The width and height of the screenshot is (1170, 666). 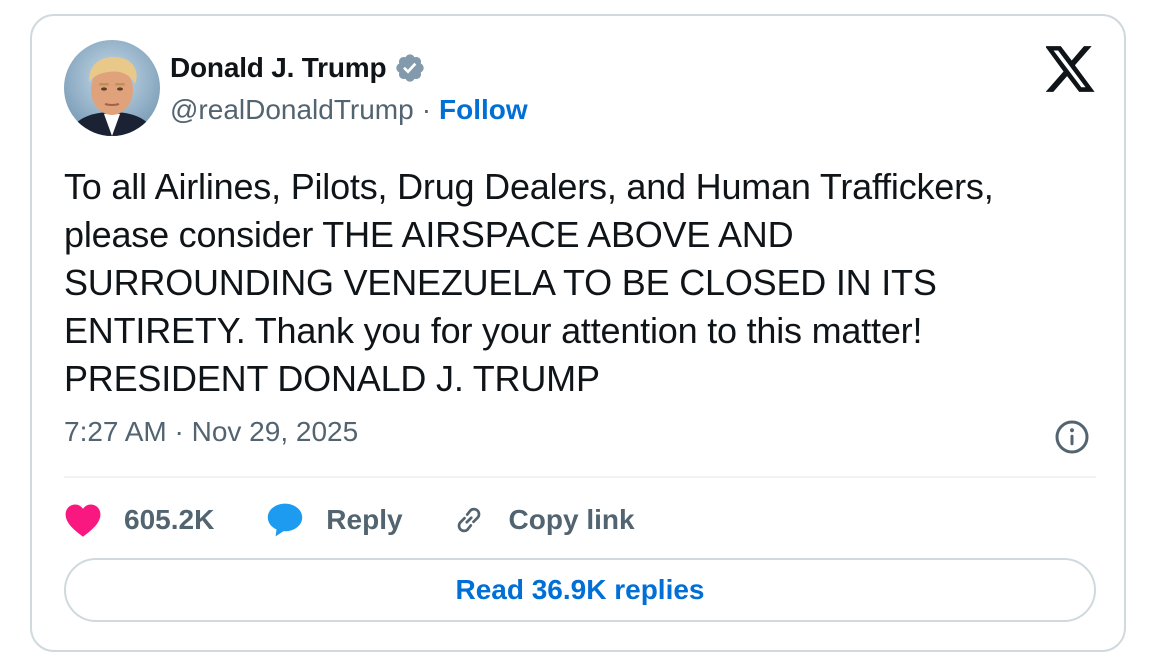 What do you see at coordinates (410, 68) in the screenshot?
I see `verified-badge-icon` at bounding box center [410, 68].